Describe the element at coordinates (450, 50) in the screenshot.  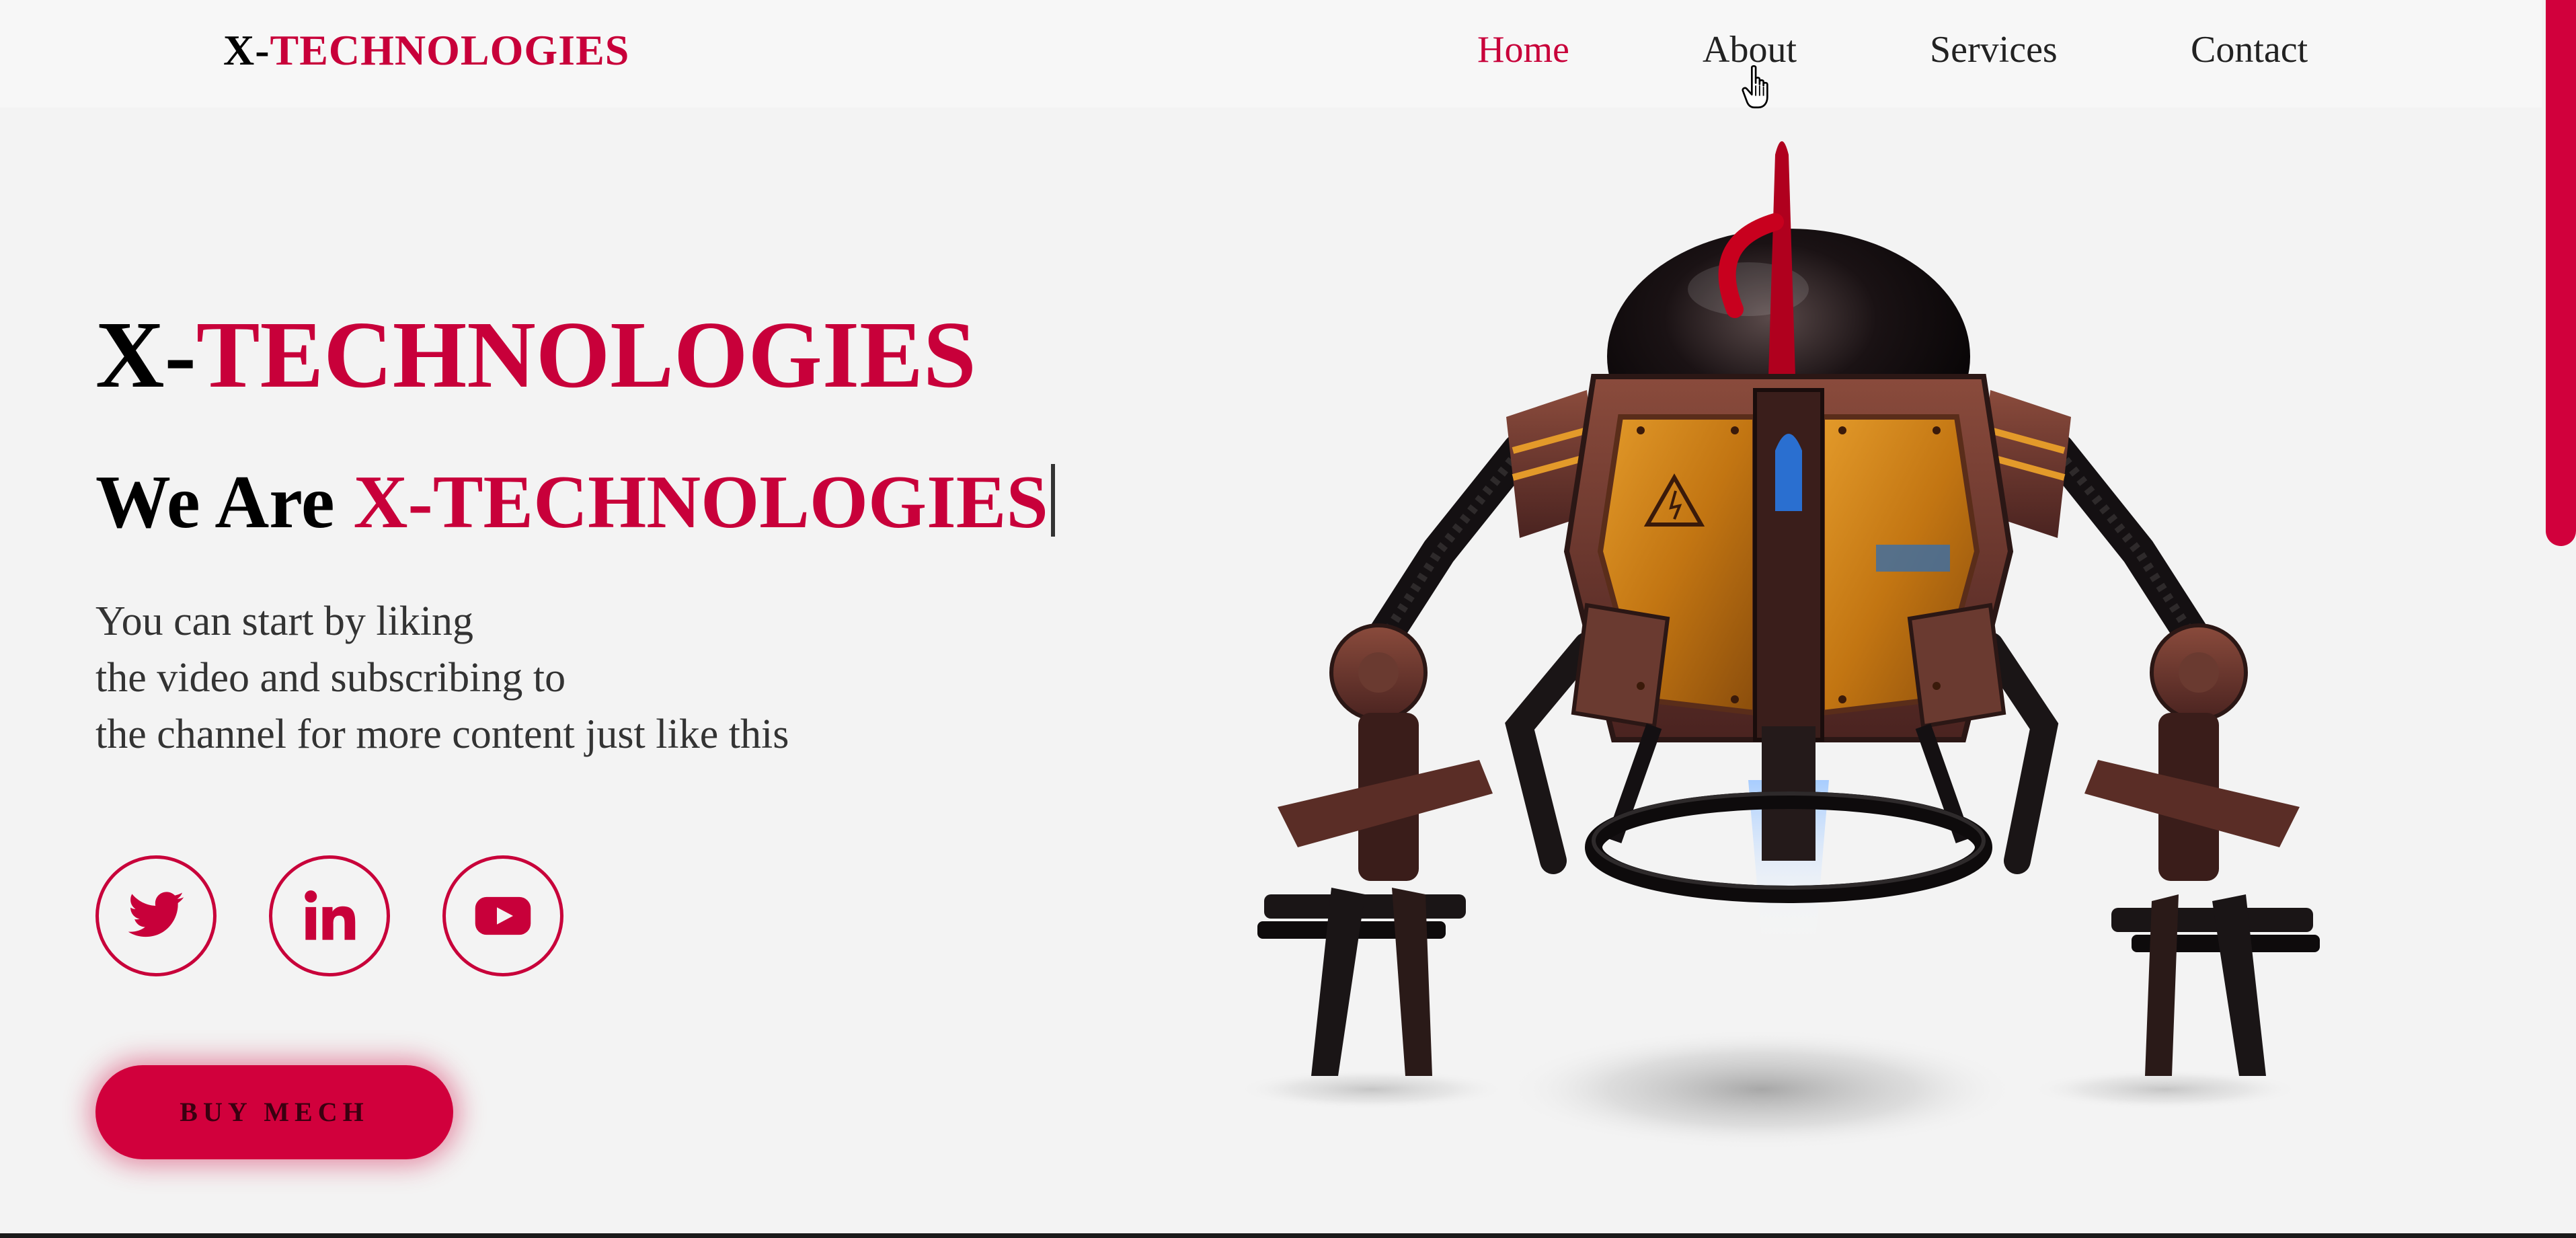
I see `logo-text: TECHNOLOGIES` at that location.